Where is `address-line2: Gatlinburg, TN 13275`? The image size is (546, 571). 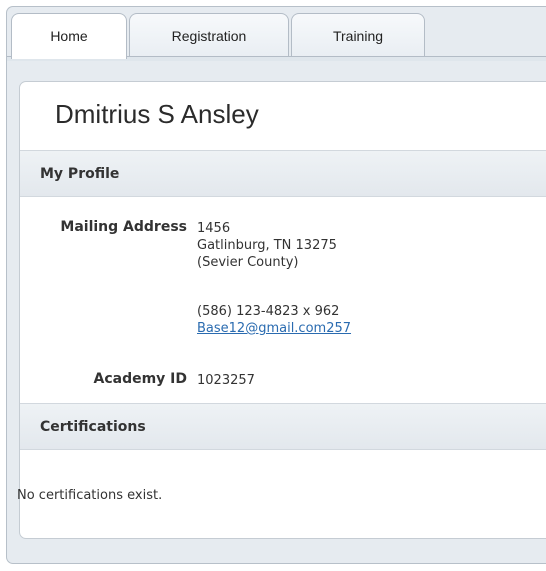
address-line2: Gatlinburg, TN 13275 is located at coordinates (267, 245).